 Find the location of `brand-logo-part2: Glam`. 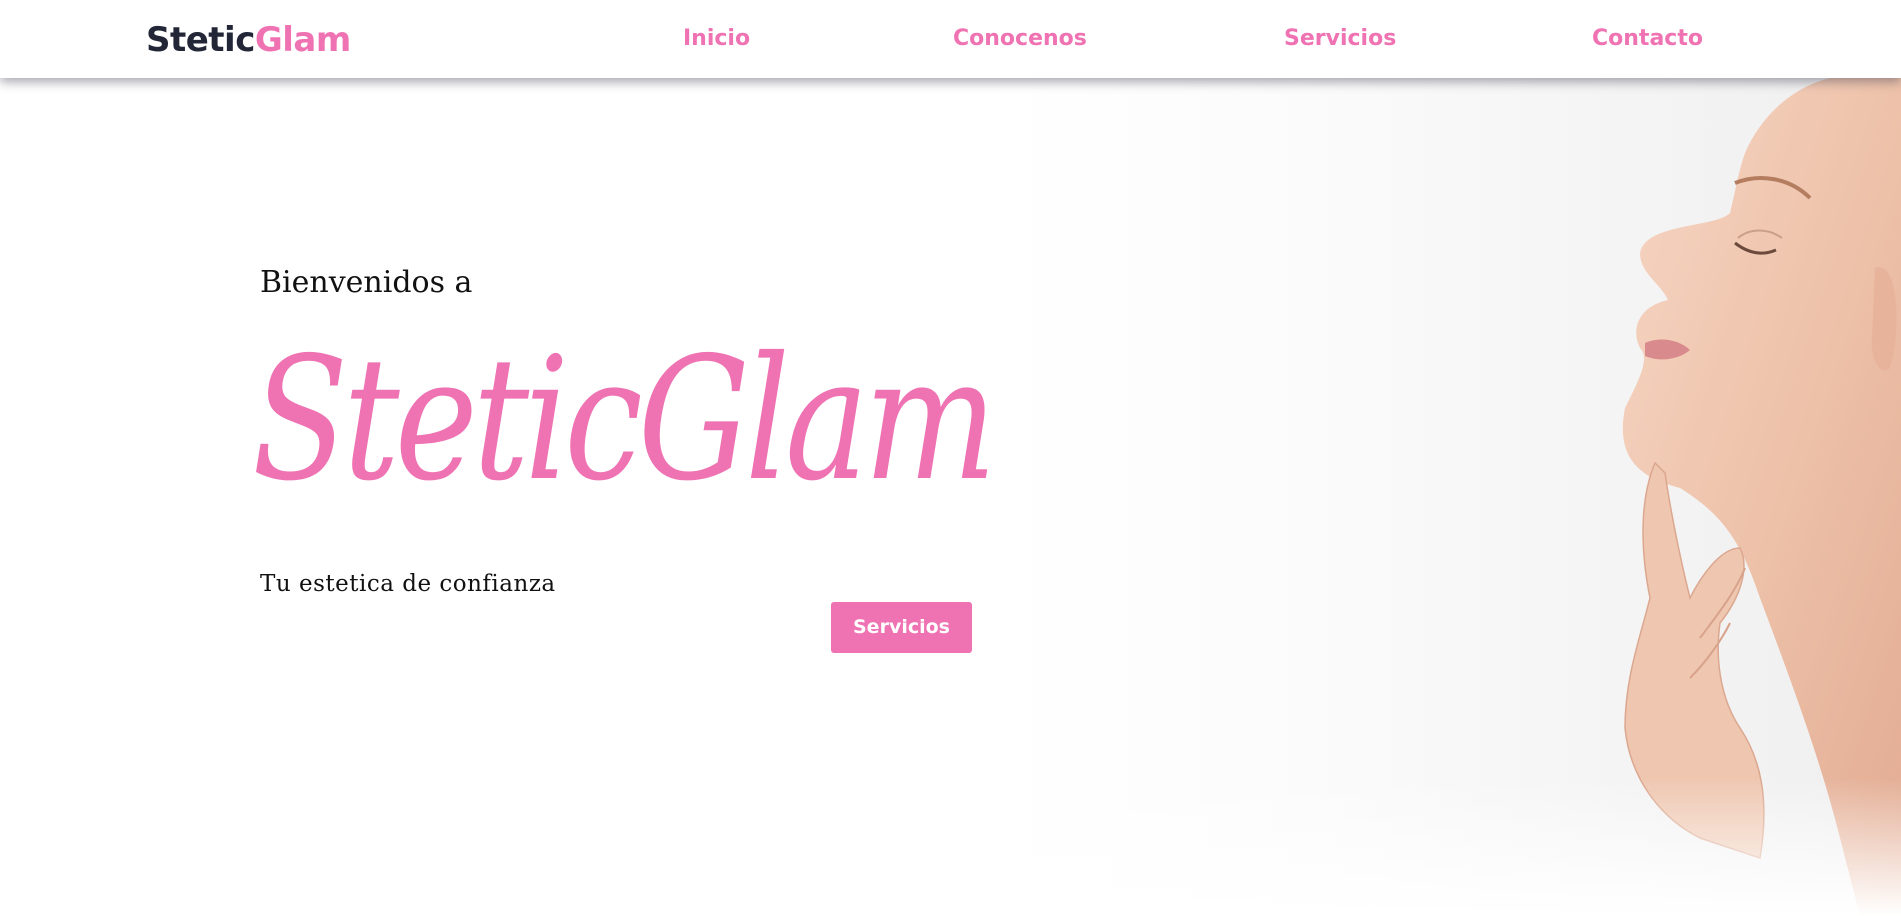

brand-logo-part2: Glam is located at coordinates (302, 40).